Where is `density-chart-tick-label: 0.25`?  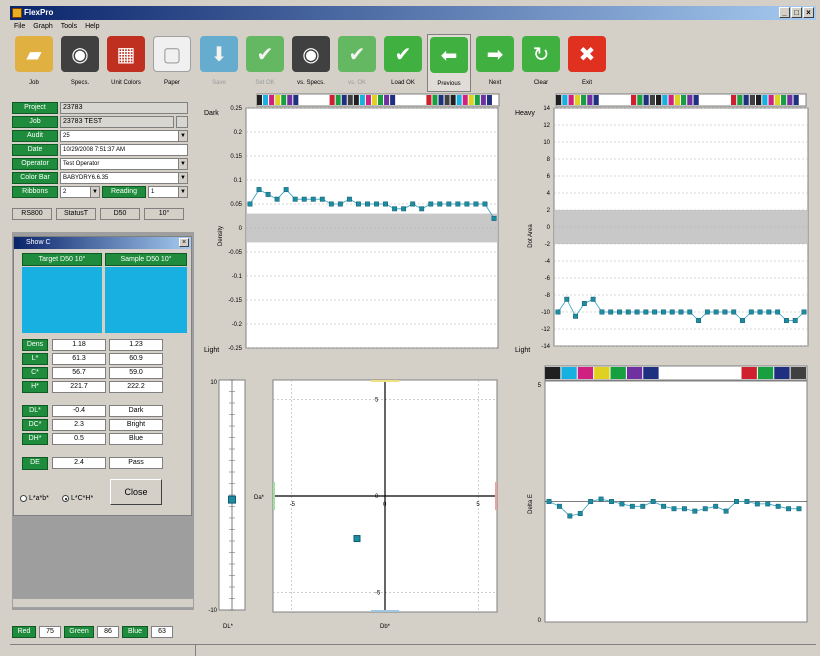
density-chart-tick-label: 0.25 is located at coordinates (236, 109).